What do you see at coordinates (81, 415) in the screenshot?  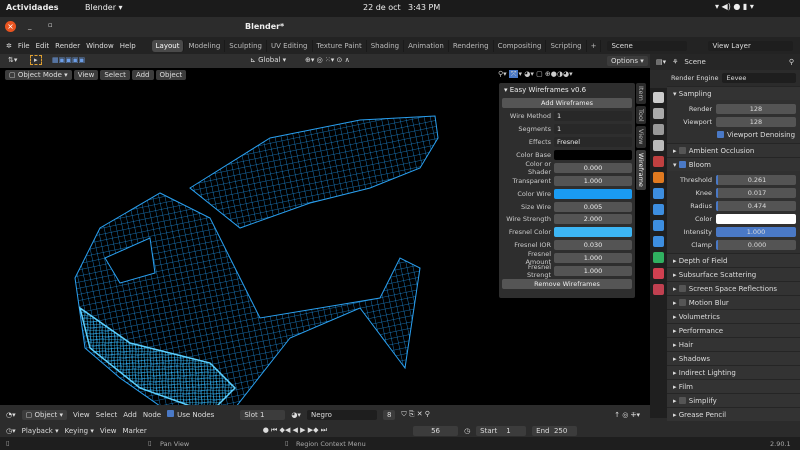 I see `shader-view-menu: View` at bounding box center [81, 415].